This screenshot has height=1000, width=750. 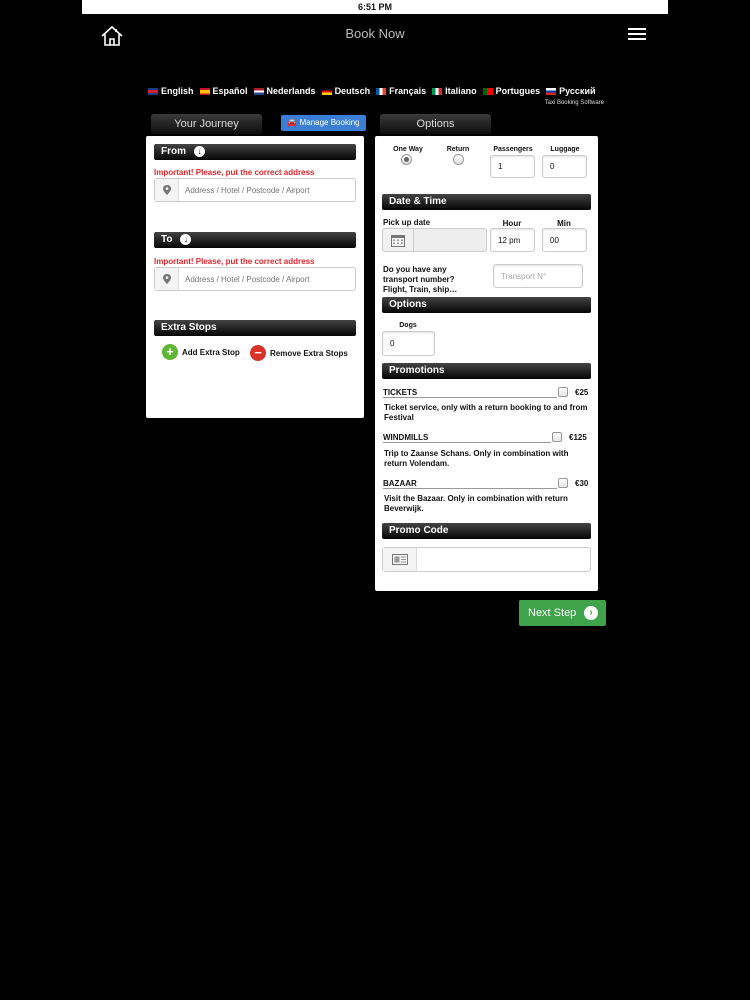 I want to click on one-way-label: One Way, so click(x=408, y=149).